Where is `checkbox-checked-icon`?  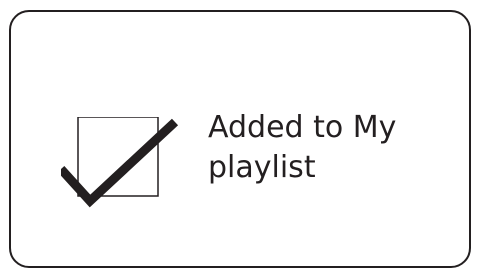
checkbox-checked-icon is located at coordinates (126, 167).